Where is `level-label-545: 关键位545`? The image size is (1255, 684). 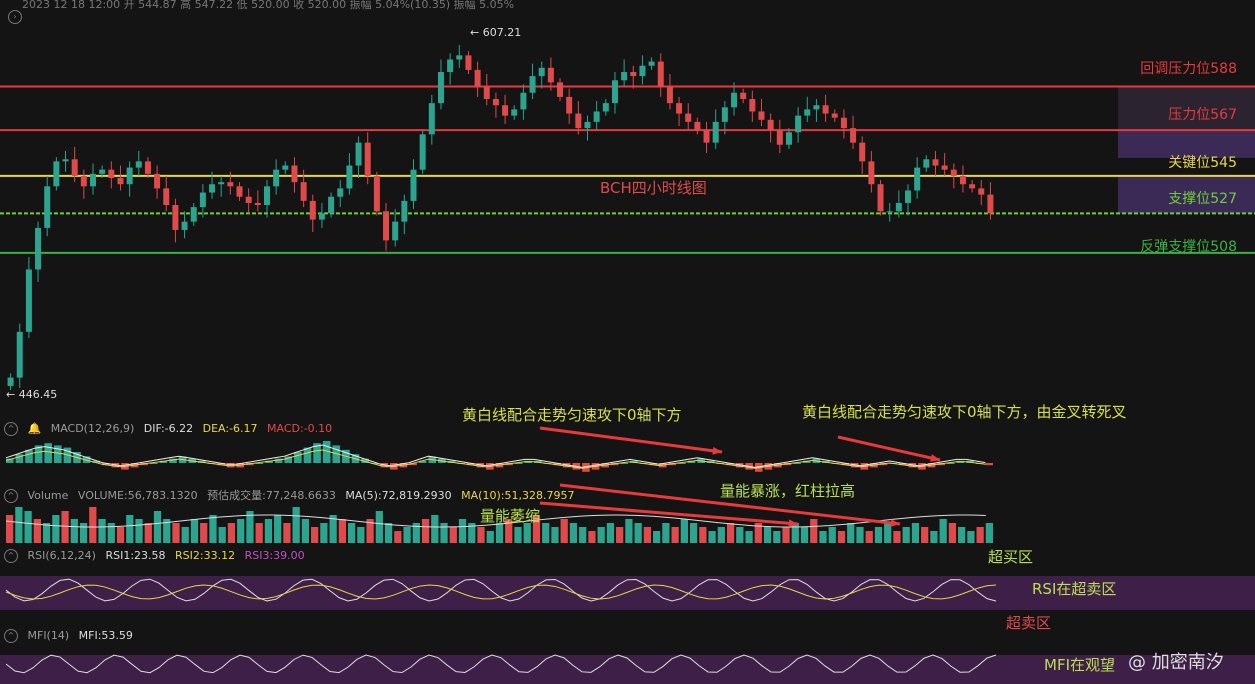 level-label-545: 关键位545 is located at coordinates (1202, 163).